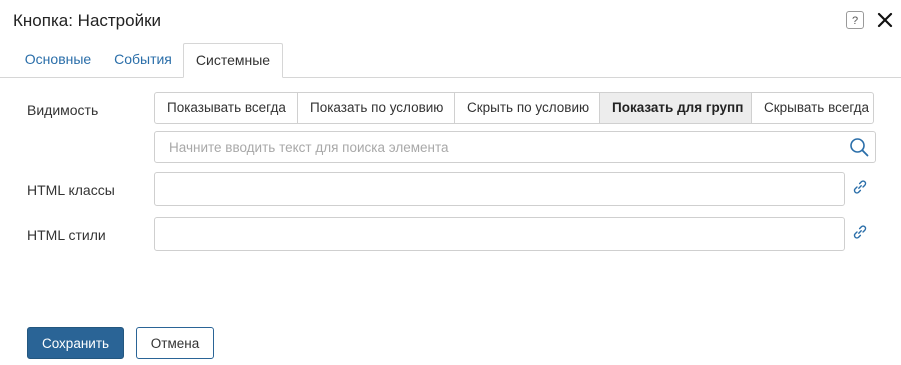 This screenshot has width=901, height=365. Describe the element at coordinates (75, 343) in the screenshot. I see `save-button: Сохранить` at that location.